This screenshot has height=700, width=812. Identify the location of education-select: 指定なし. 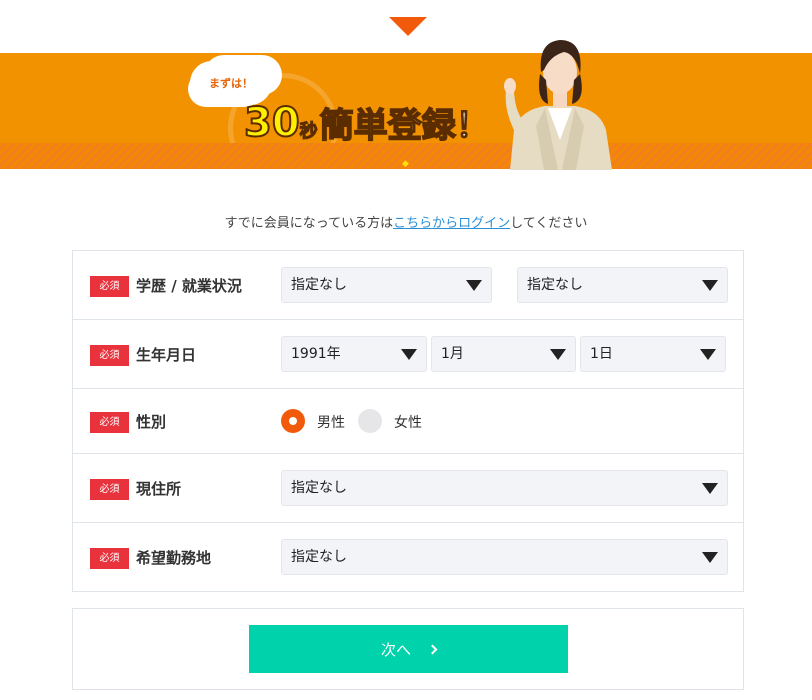
(386, 285).